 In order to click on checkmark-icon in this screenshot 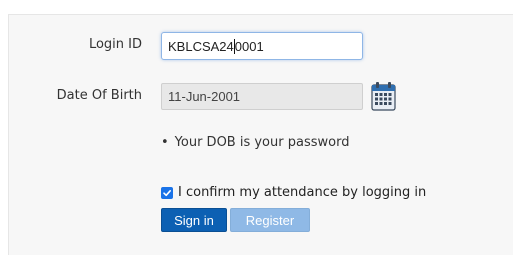, I will do `click(167, 192)`.